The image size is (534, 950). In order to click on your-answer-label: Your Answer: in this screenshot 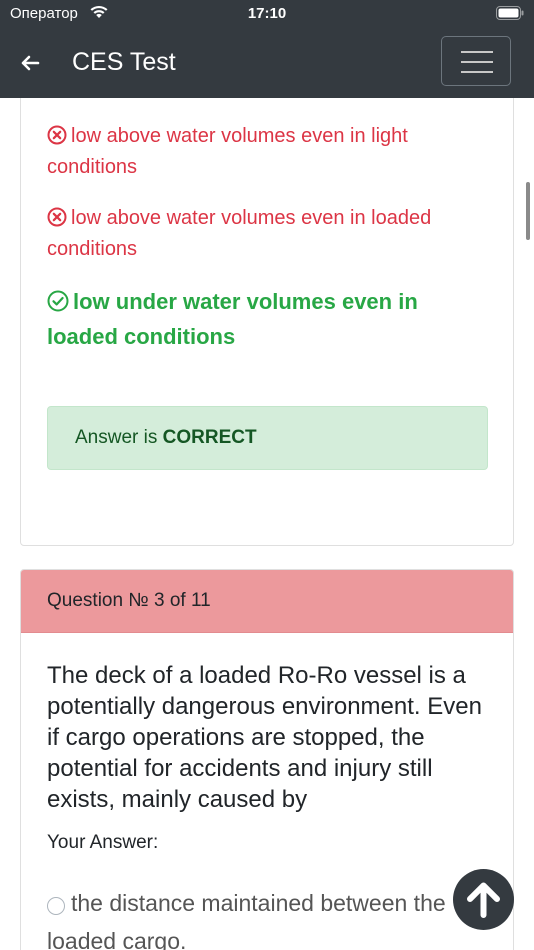, I will do `click(103, 842)`.